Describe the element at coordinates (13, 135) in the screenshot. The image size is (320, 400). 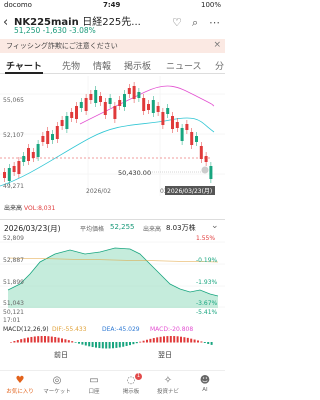
I see `y-label: 52,107` at that location.